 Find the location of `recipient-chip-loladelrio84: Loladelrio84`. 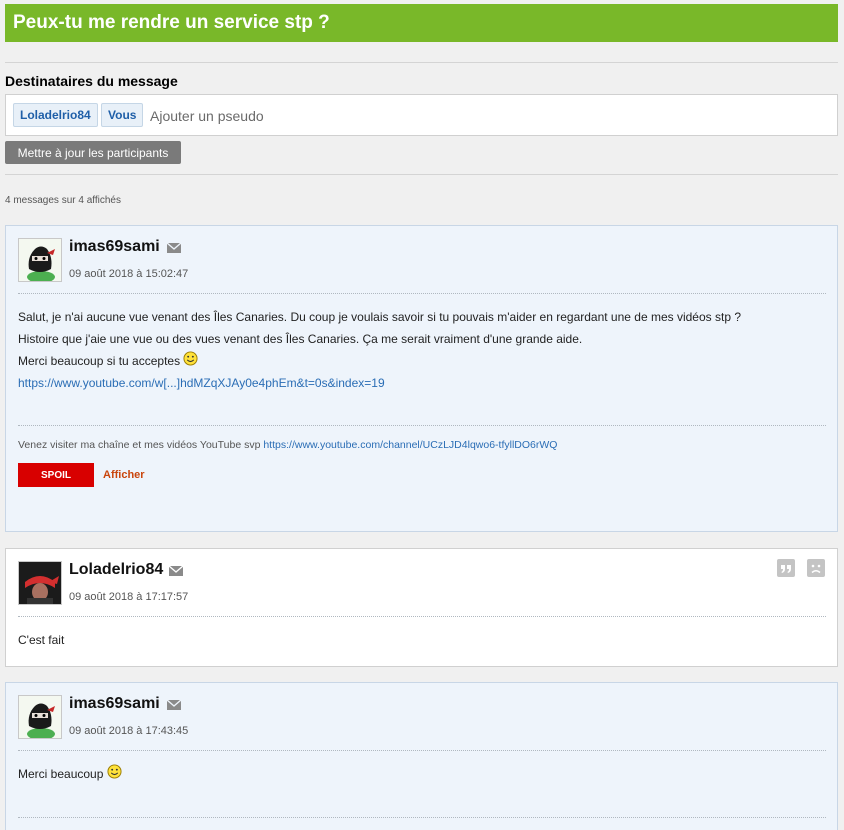

recipient-chip-loladelrio84: Loladelrio84 is located at coordinates (55, 115).